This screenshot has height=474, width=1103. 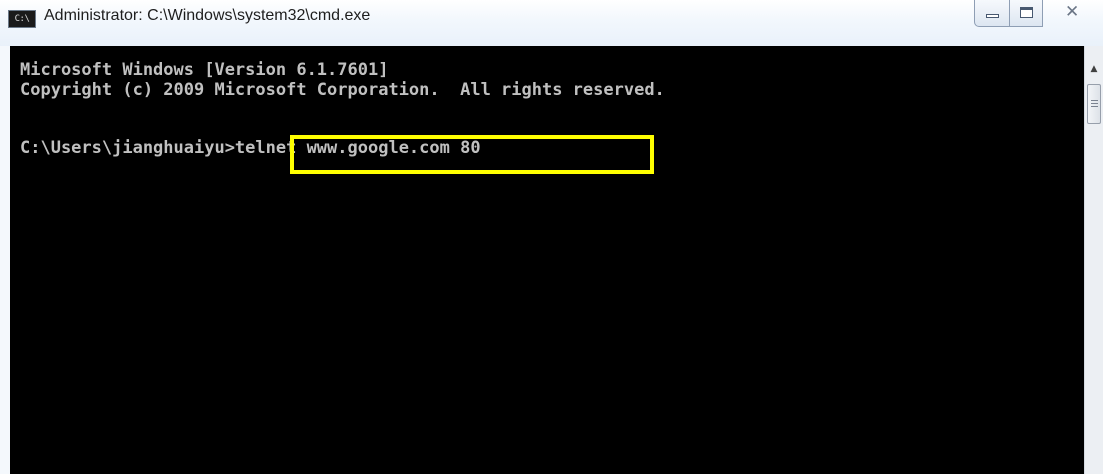 I want to click on scroll-up-arrow-icon: ▲, so click(x=1094, y=69).